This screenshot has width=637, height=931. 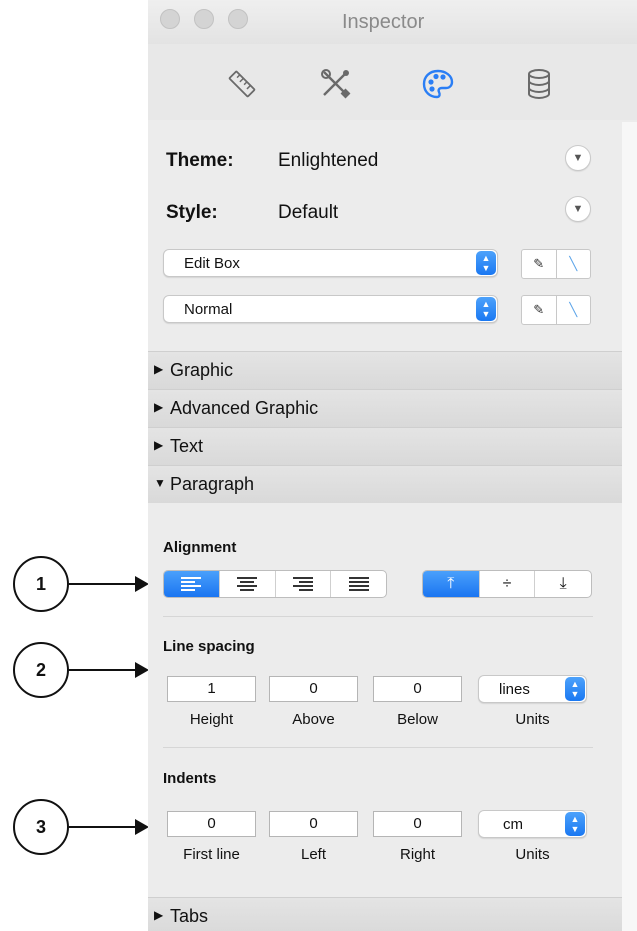 What do you see at coordinates (189, 916) in the screenshot?
I see `section-title: Tabs` at bounding box center [189, 916].